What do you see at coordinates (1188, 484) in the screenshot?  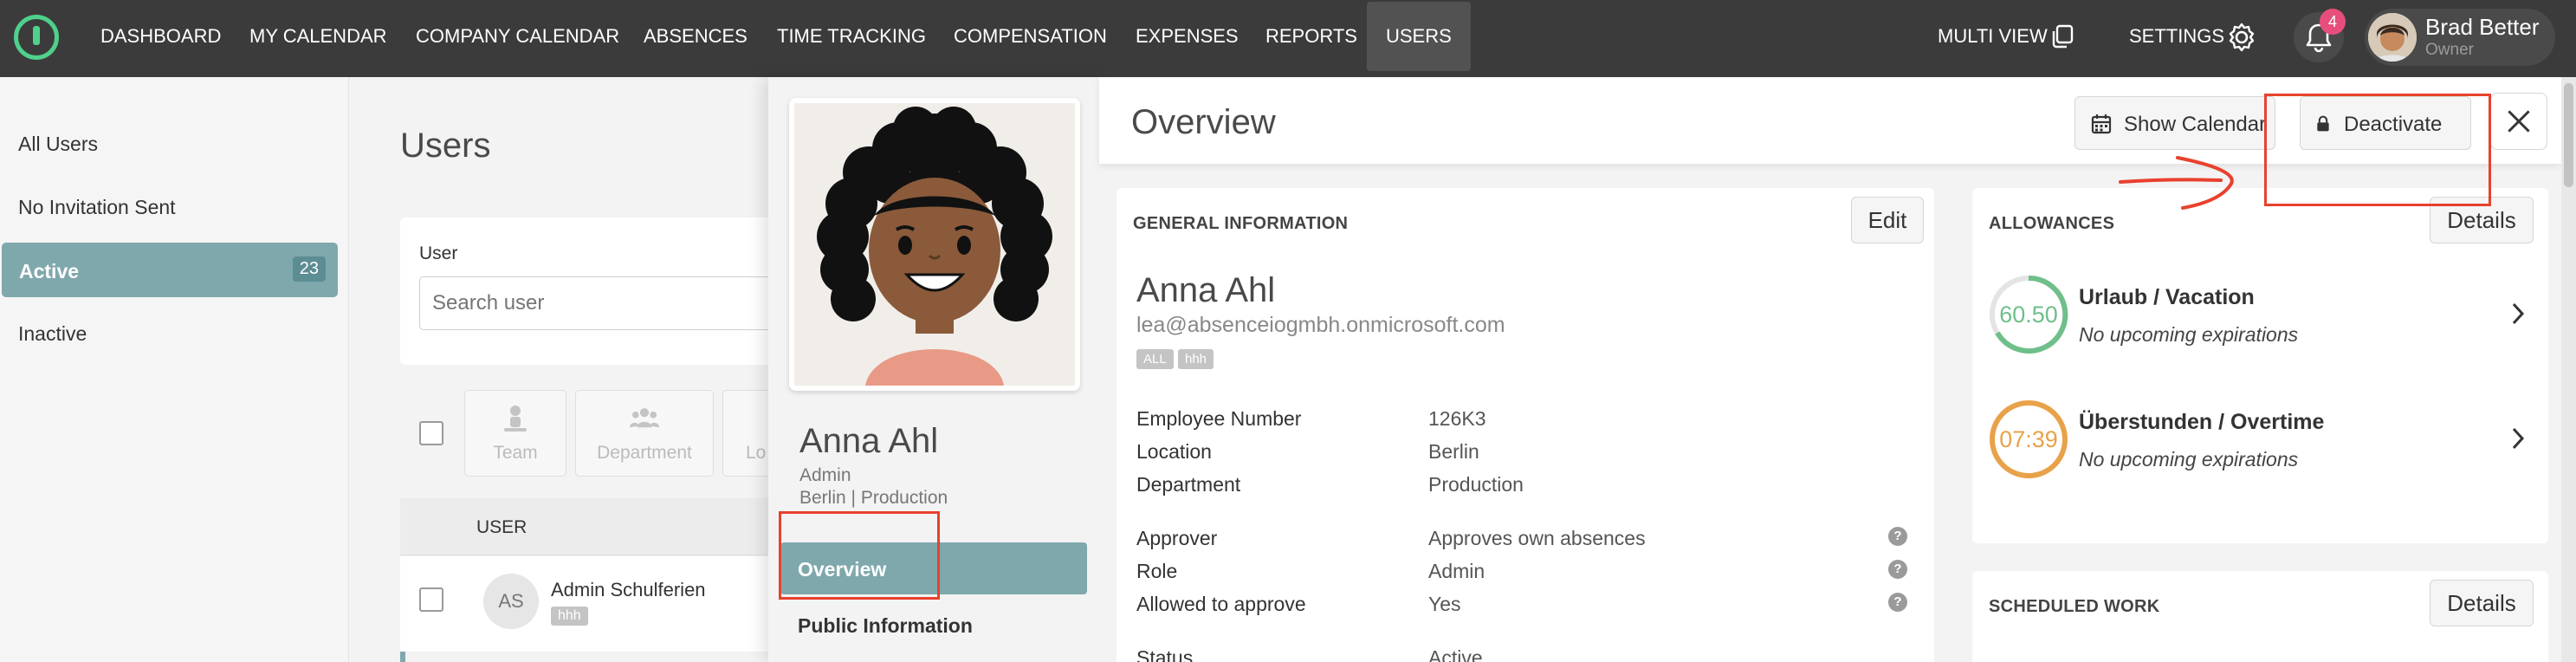 I see `field-label: Department` at bounding box center [1188, 484].